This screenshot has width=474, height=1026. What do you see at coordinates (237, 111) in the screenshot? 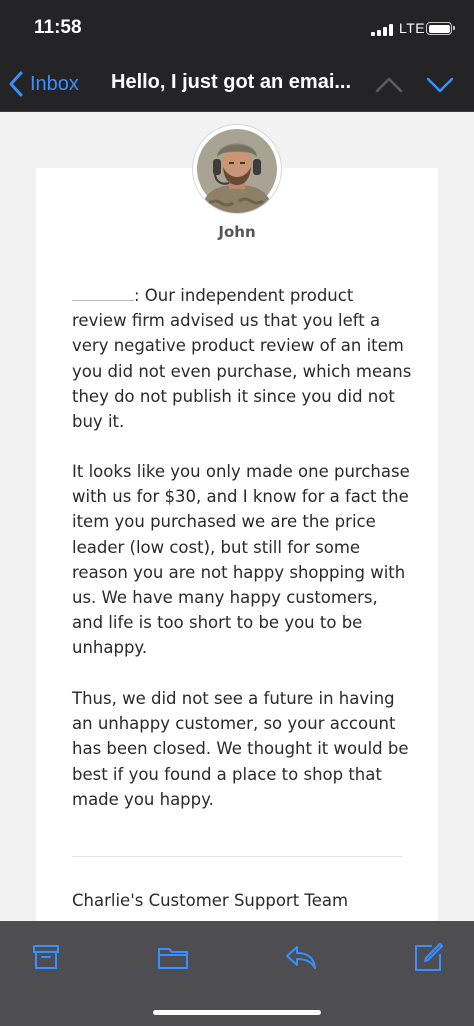
I see `header-divider` at bounding box center [237, 111].